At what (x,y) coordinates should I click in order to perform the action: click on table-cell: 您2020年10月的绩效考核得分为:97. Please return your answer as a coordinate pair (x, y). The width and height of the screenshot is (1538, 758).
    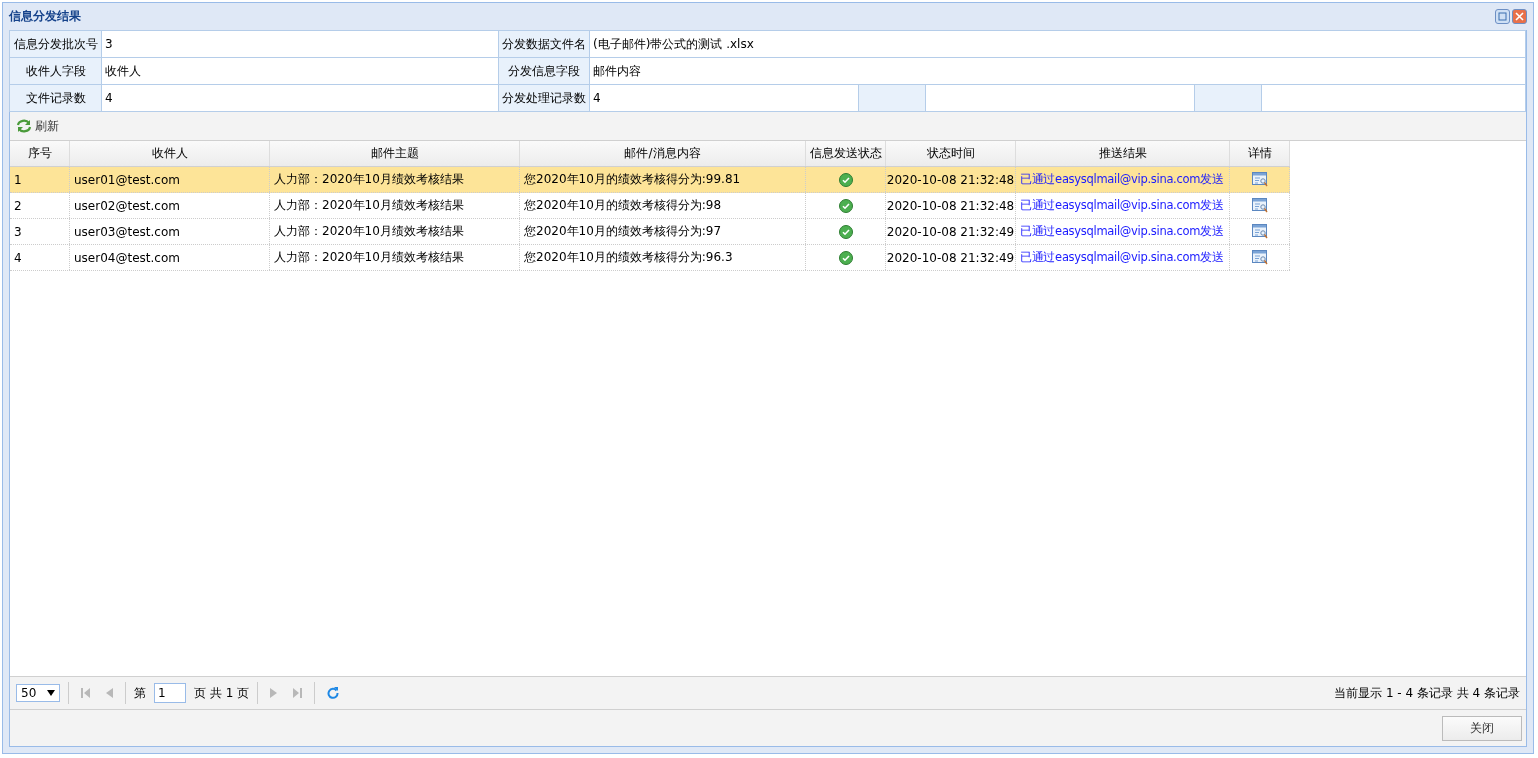
    Looking at the image, I should click on (663, 231).